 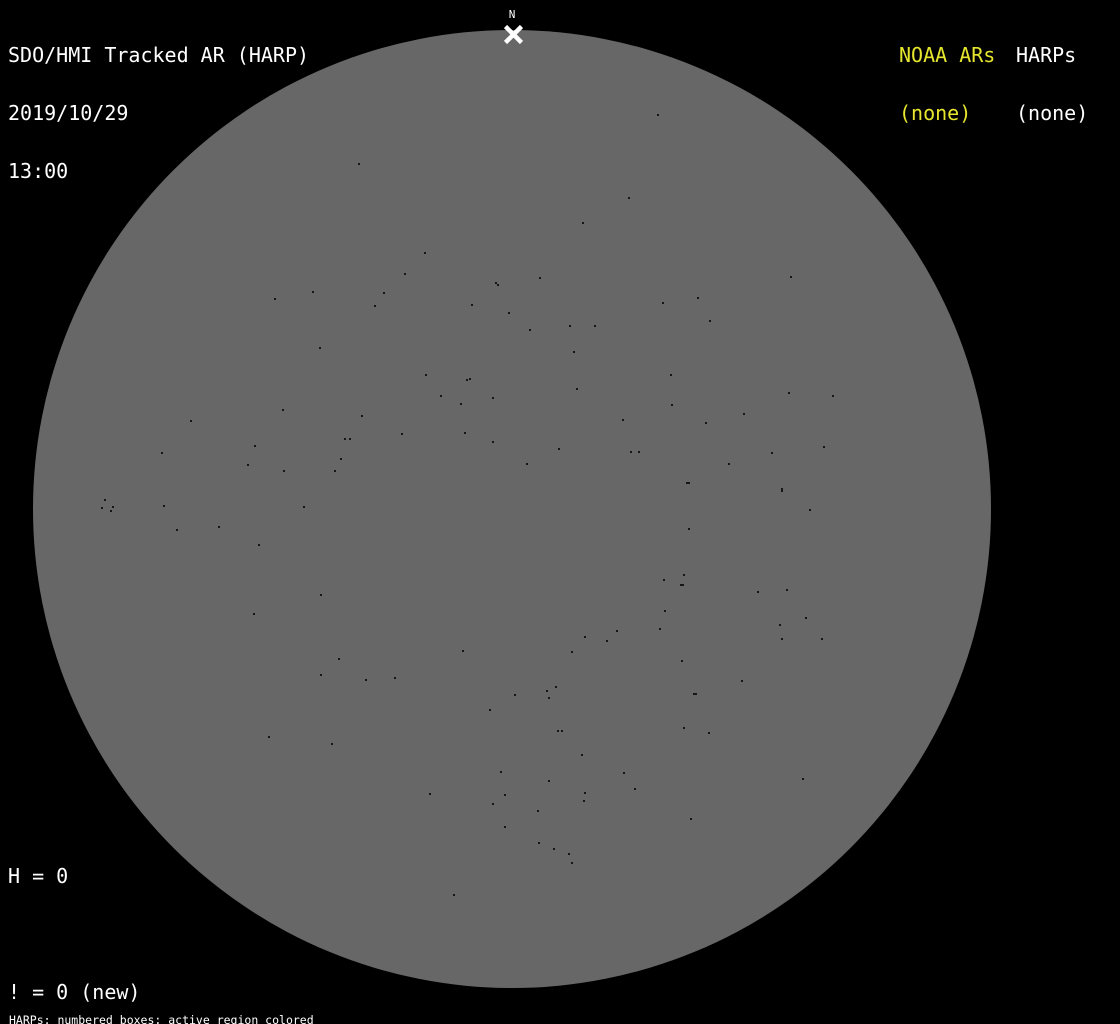 What do you see at coordinates (38, 170) in the screenshot?
I see `observation-time: 13:00` at bounding box center [38, 170].